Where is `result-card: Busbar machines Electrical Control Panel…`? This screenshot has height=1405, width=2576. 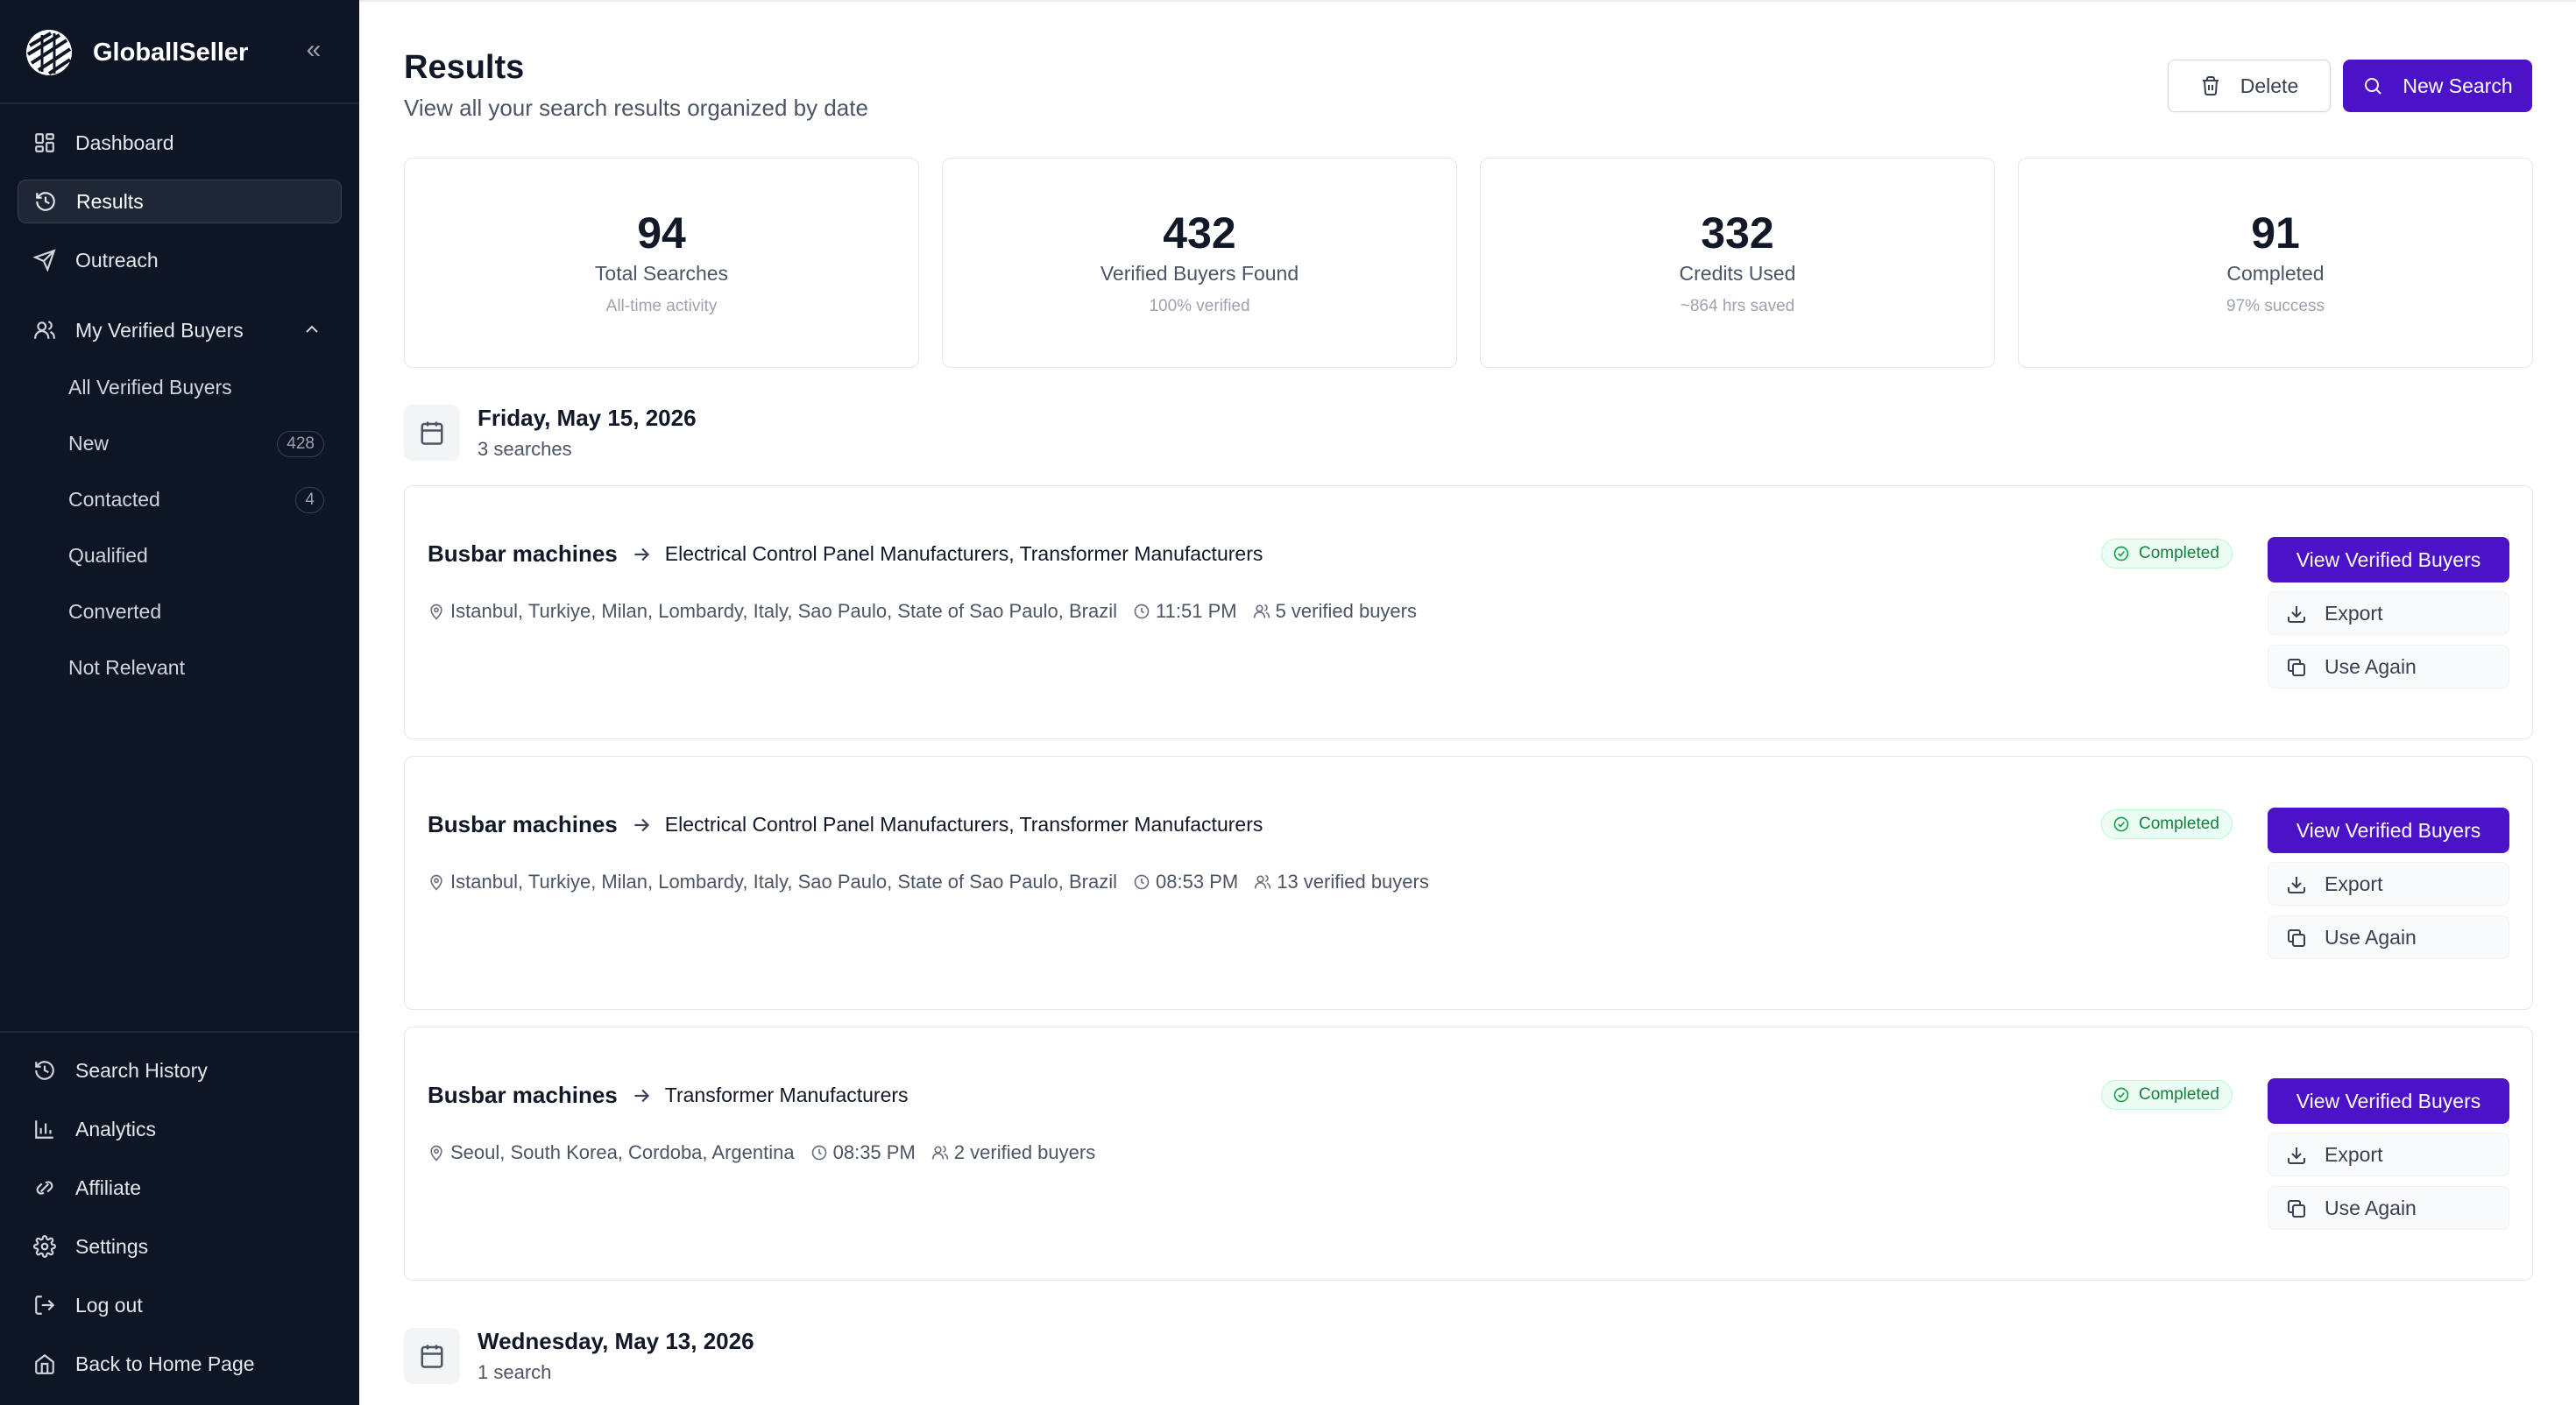 result-card: Busbar machines Electrical Control Panel… is located at coordinates (1468, 883).